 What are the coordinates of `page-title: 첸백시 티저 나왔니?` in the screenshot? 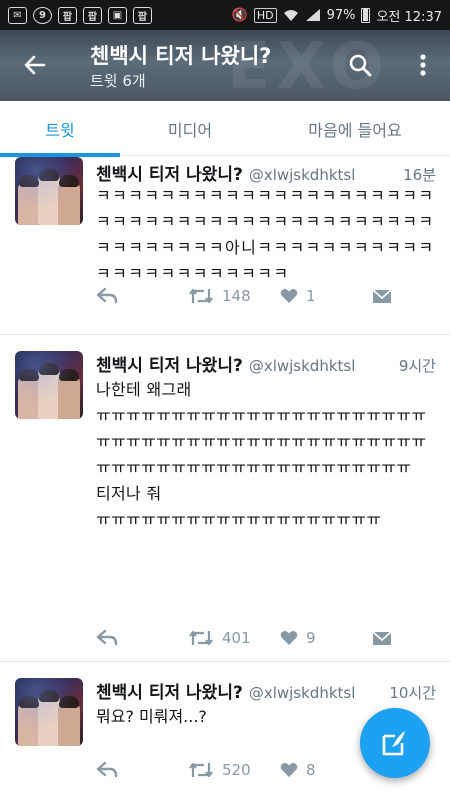 It's located at (181, 56).